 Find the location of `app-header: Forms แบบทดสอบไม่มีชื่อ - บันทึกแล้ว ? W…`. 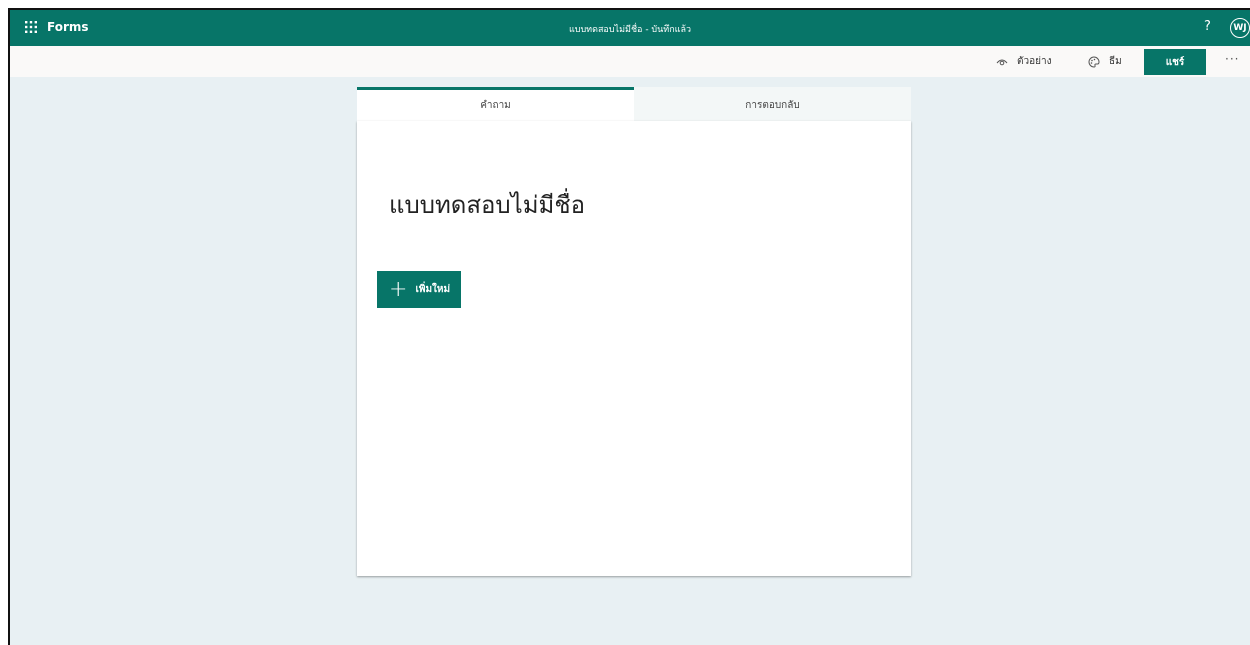

app-header: Forms แบบทดสอบไม่มีชื่อ - บันทึกแล้ว ? W… is located at coordinates (630, 28).